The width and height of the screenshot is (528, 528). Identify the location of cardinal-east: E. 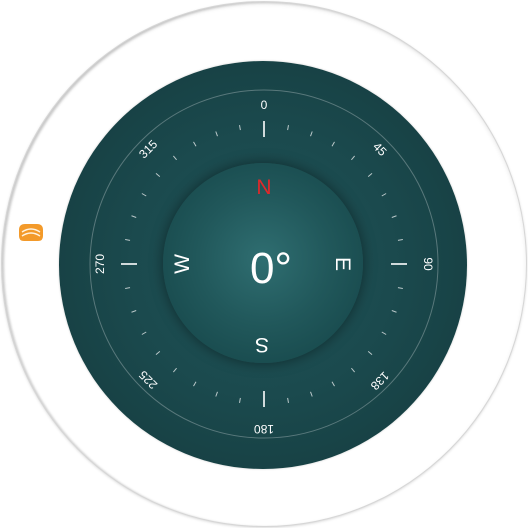
(342, 264).